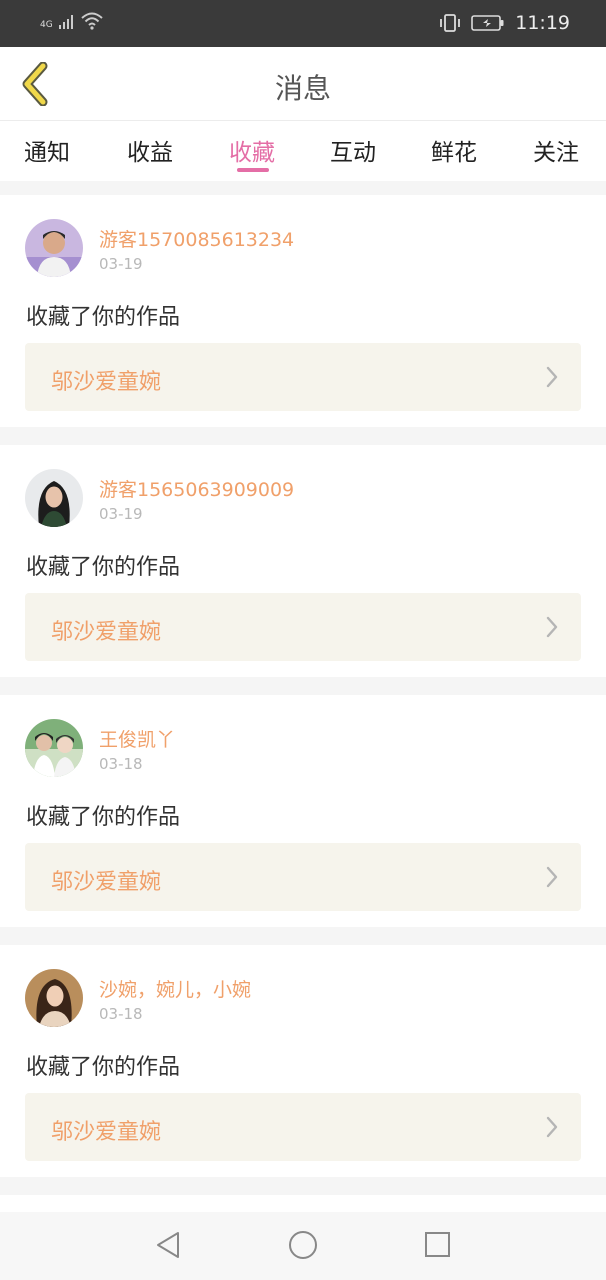 The width and height of the screenshot is (606, 1280). I want to click on header-bar: 消息, so click(303, 84).